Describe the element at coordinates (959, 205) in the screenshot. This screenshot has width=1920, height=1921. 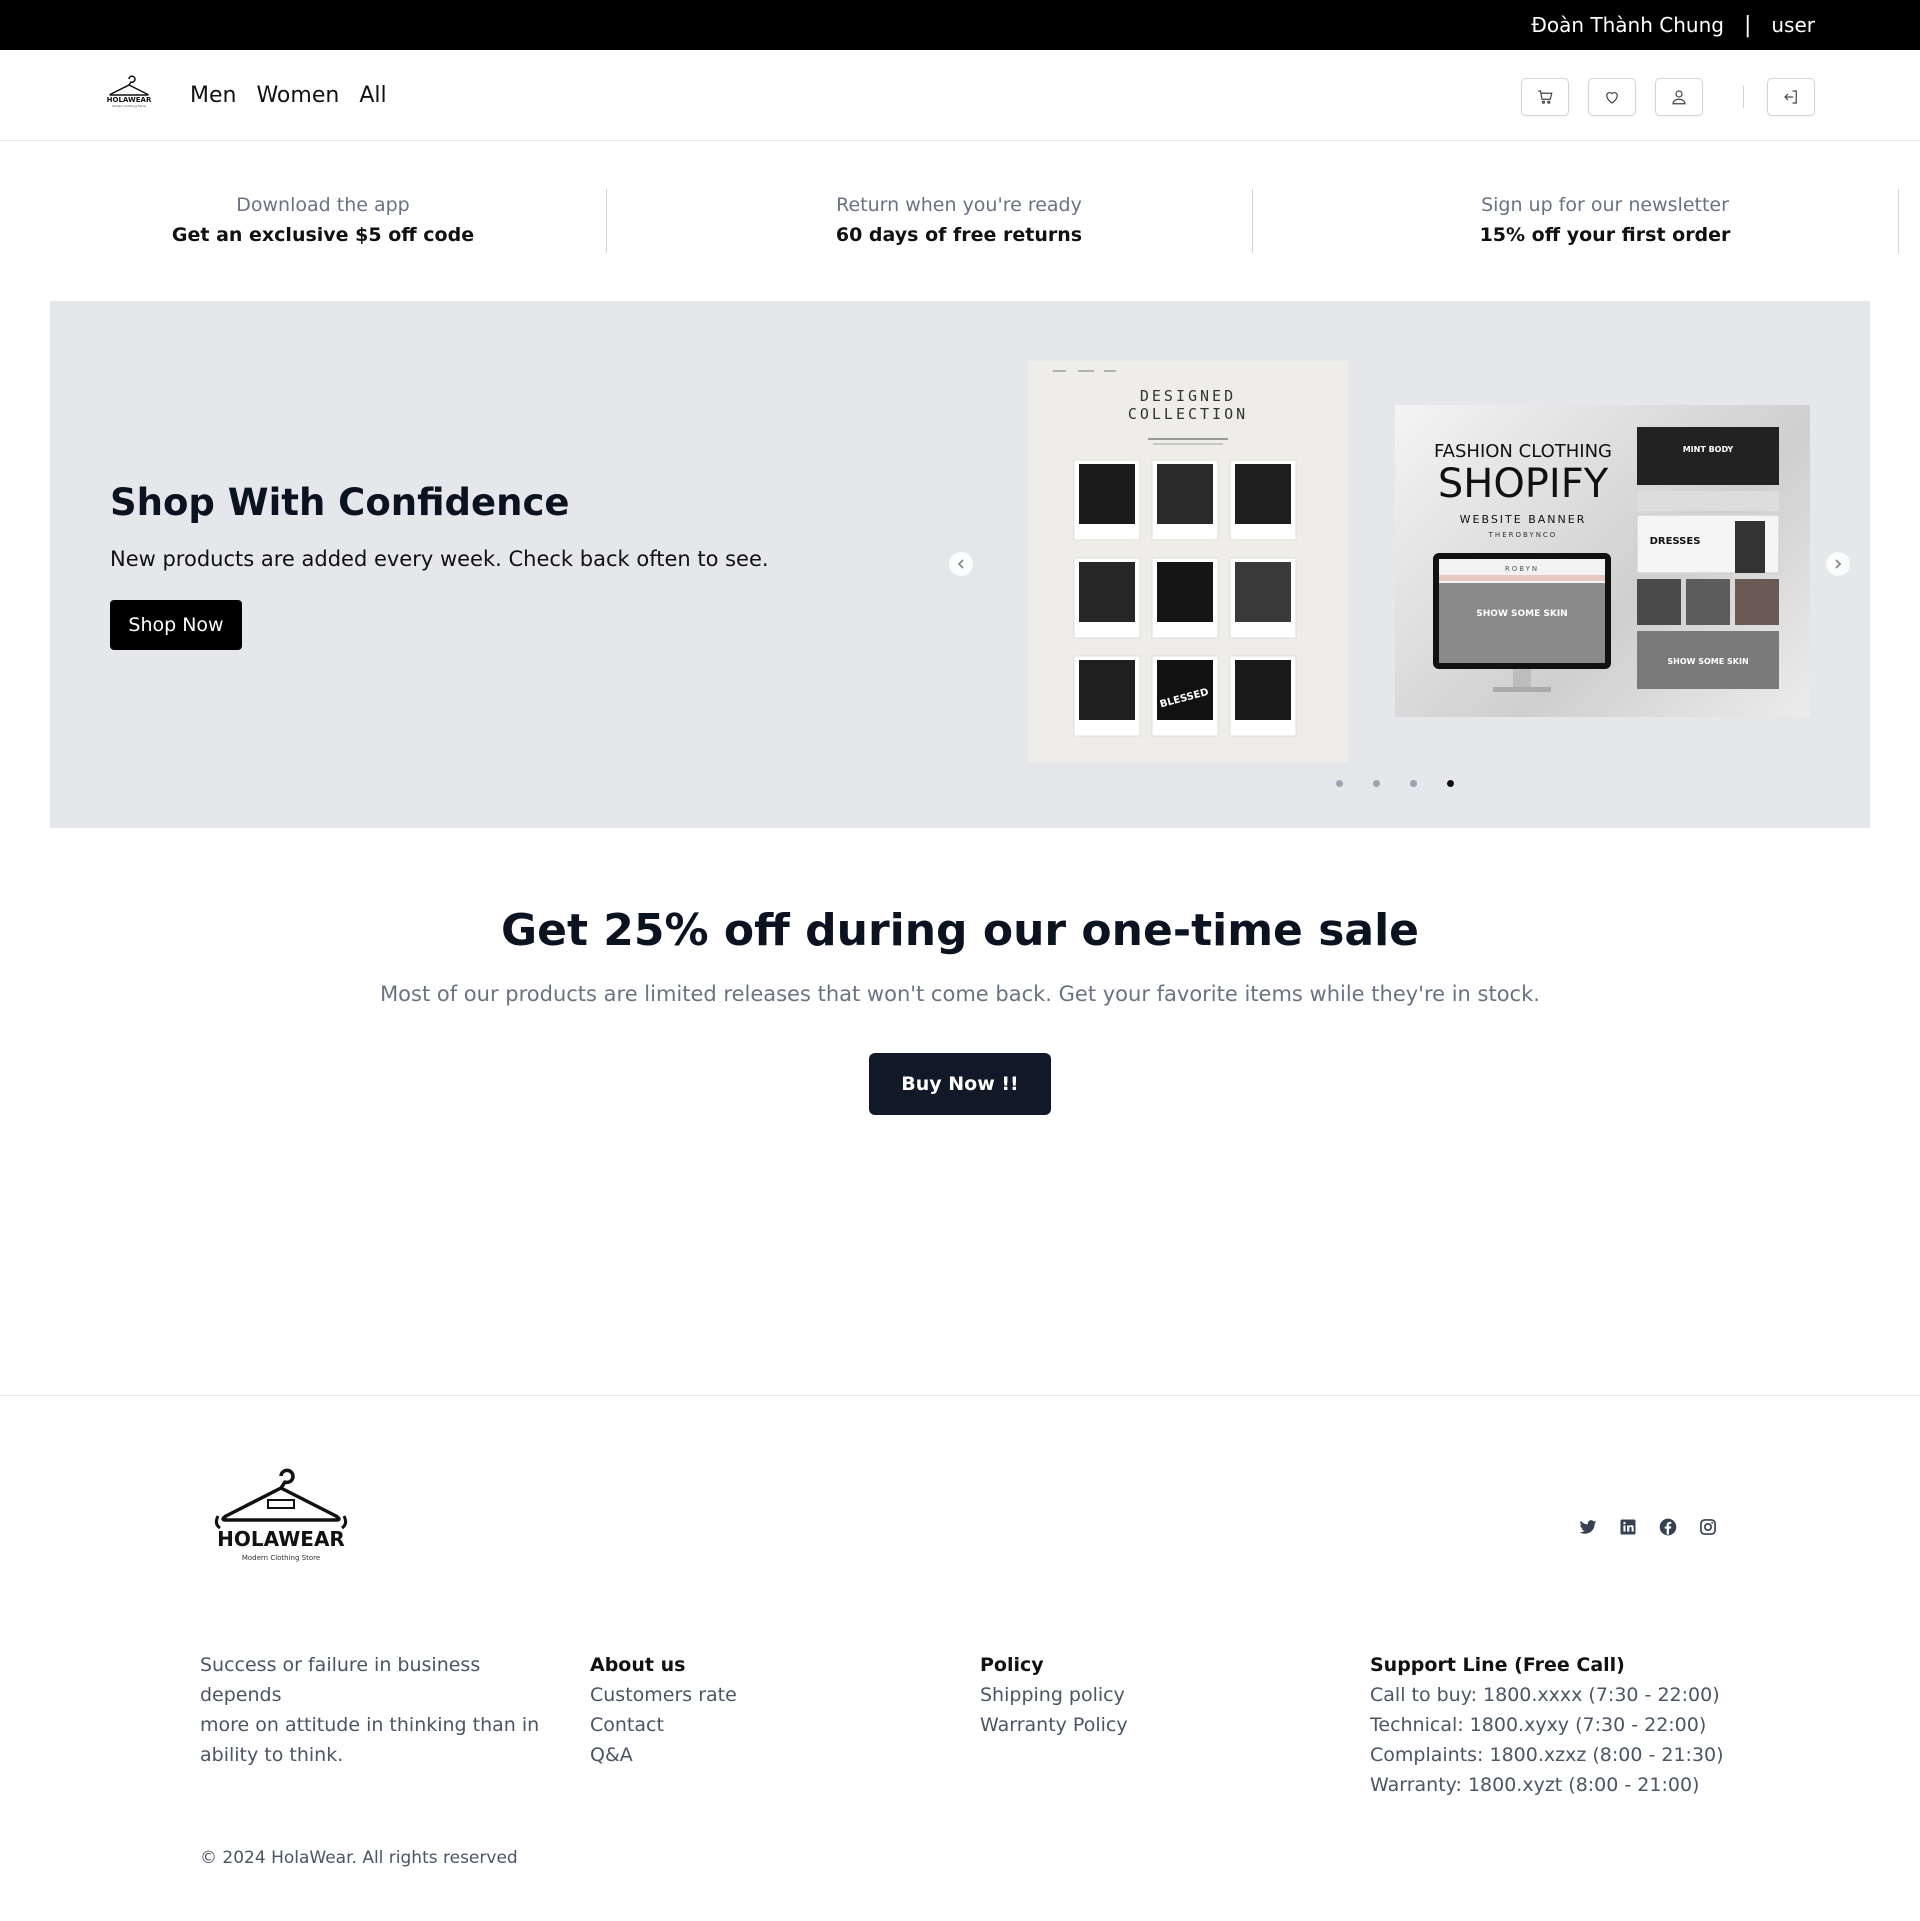
I see `perk-returns-sub: Return when you're ready` at that location.